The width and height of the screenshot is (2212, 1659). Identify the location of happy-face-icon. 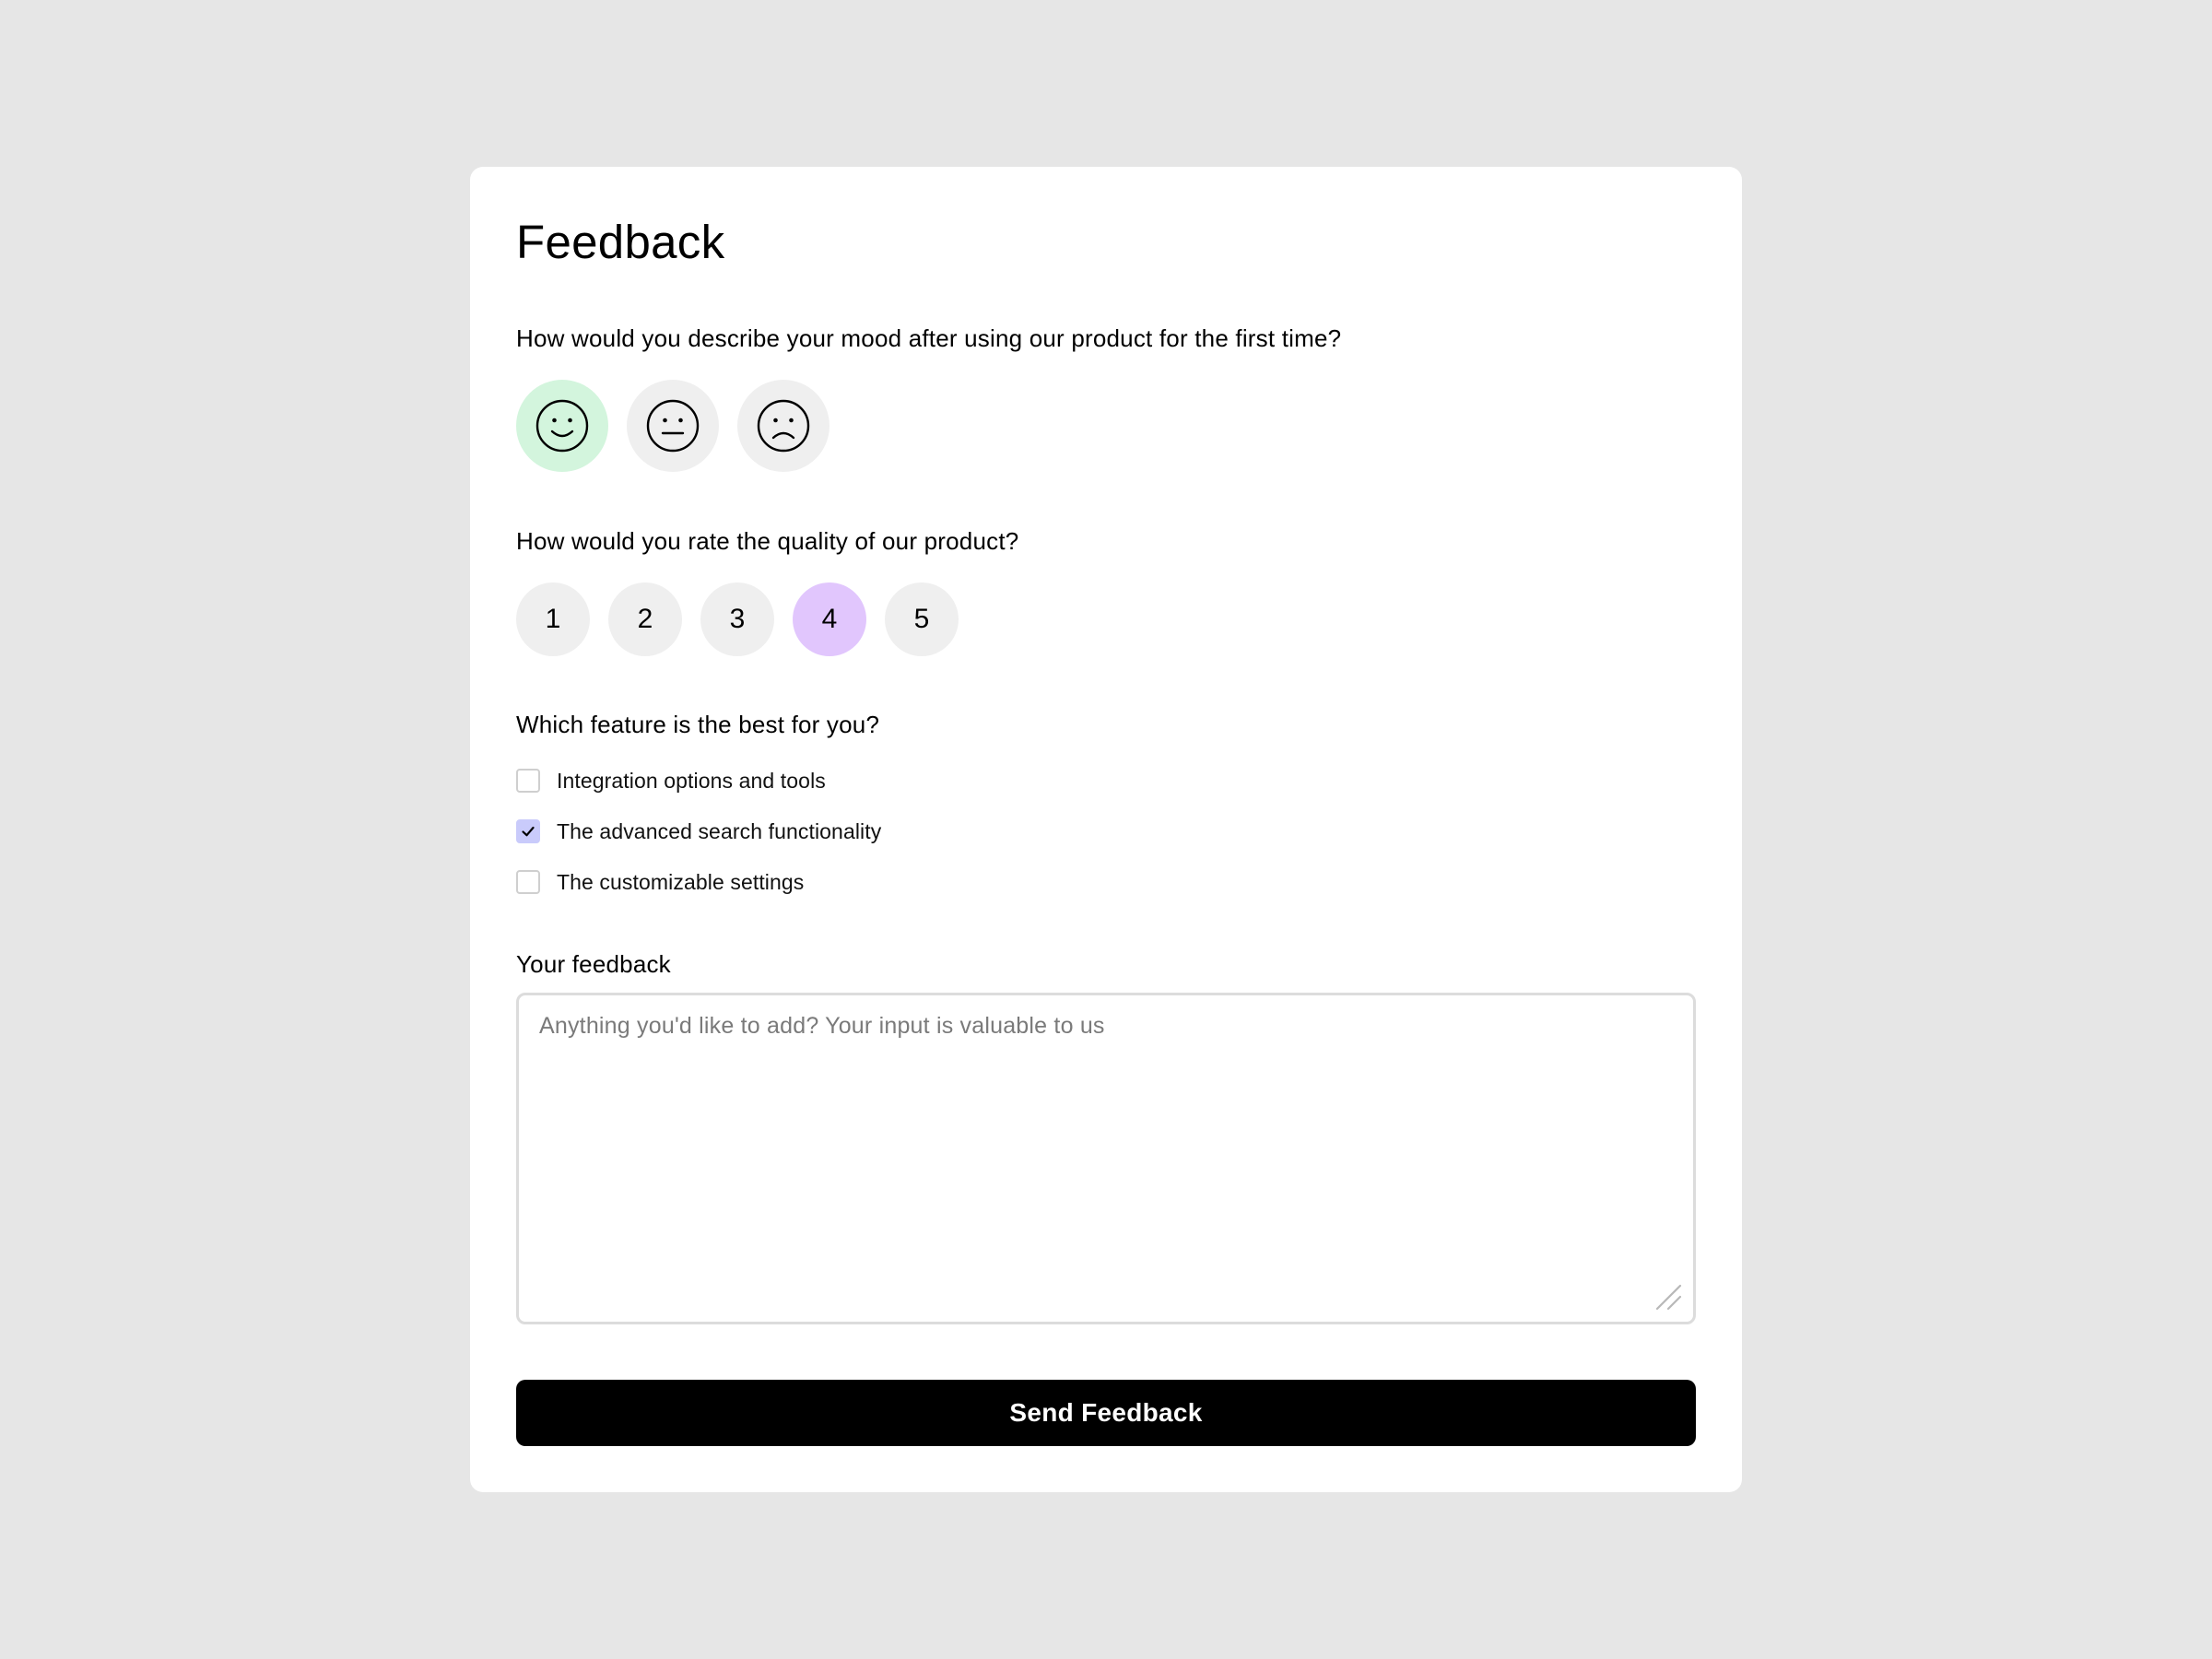
(562, 425).